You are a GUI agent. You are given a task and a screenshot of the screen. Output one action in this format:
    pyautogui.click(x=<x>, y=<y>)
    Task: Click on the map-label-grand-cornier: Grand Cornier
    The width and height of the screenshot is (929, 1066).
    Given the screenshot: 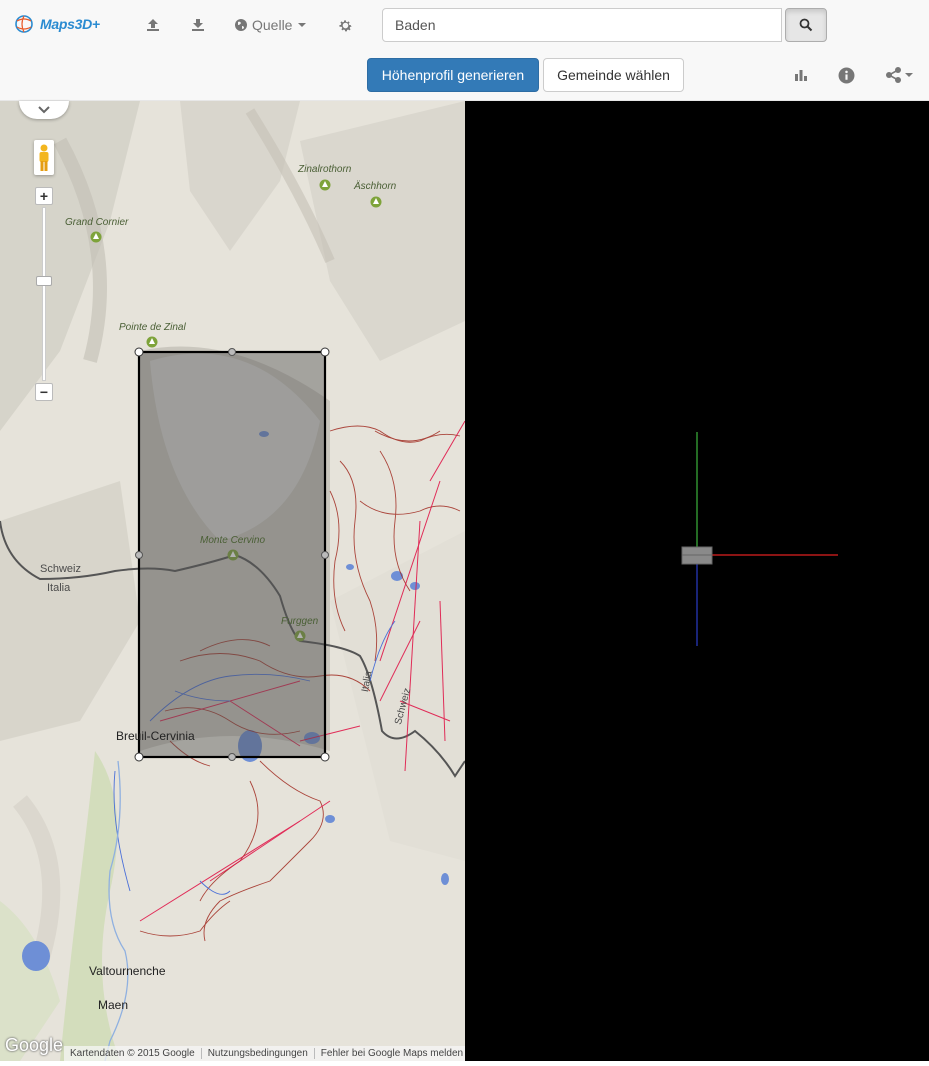 What is the action you would take?
    pyautogui.click(x=97, y=222)
    